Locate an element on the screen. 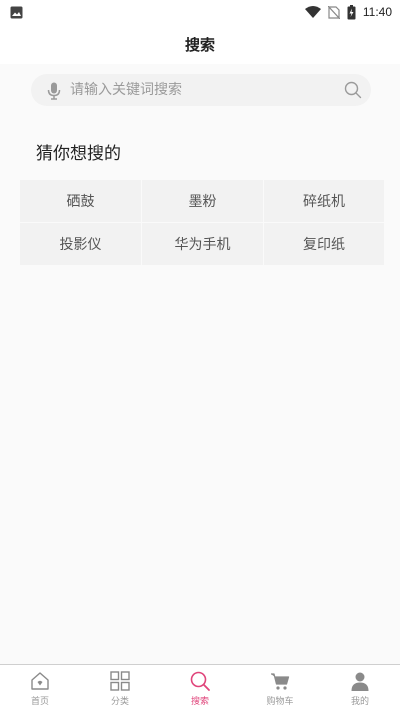 The image size is (400, 711). search-placeholder: 请输入关键词搜索 is located at coordinates (126, 90).